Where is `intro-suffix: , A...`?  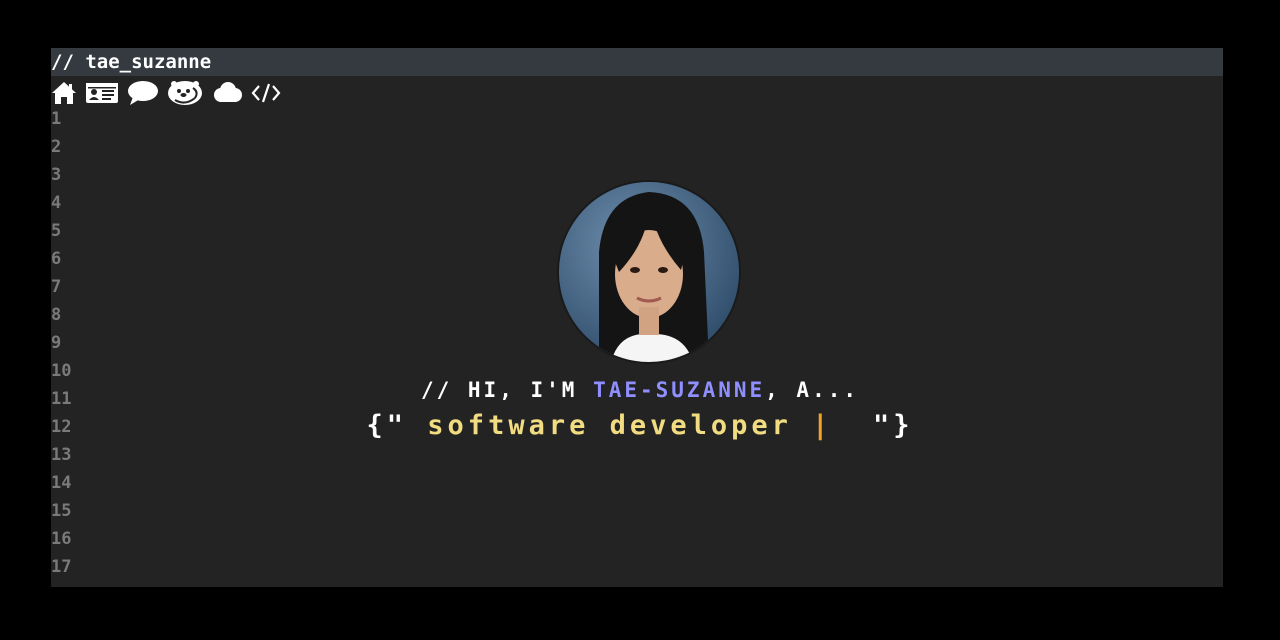
intro-suffix: , A... is located at coordinates (812, 390).